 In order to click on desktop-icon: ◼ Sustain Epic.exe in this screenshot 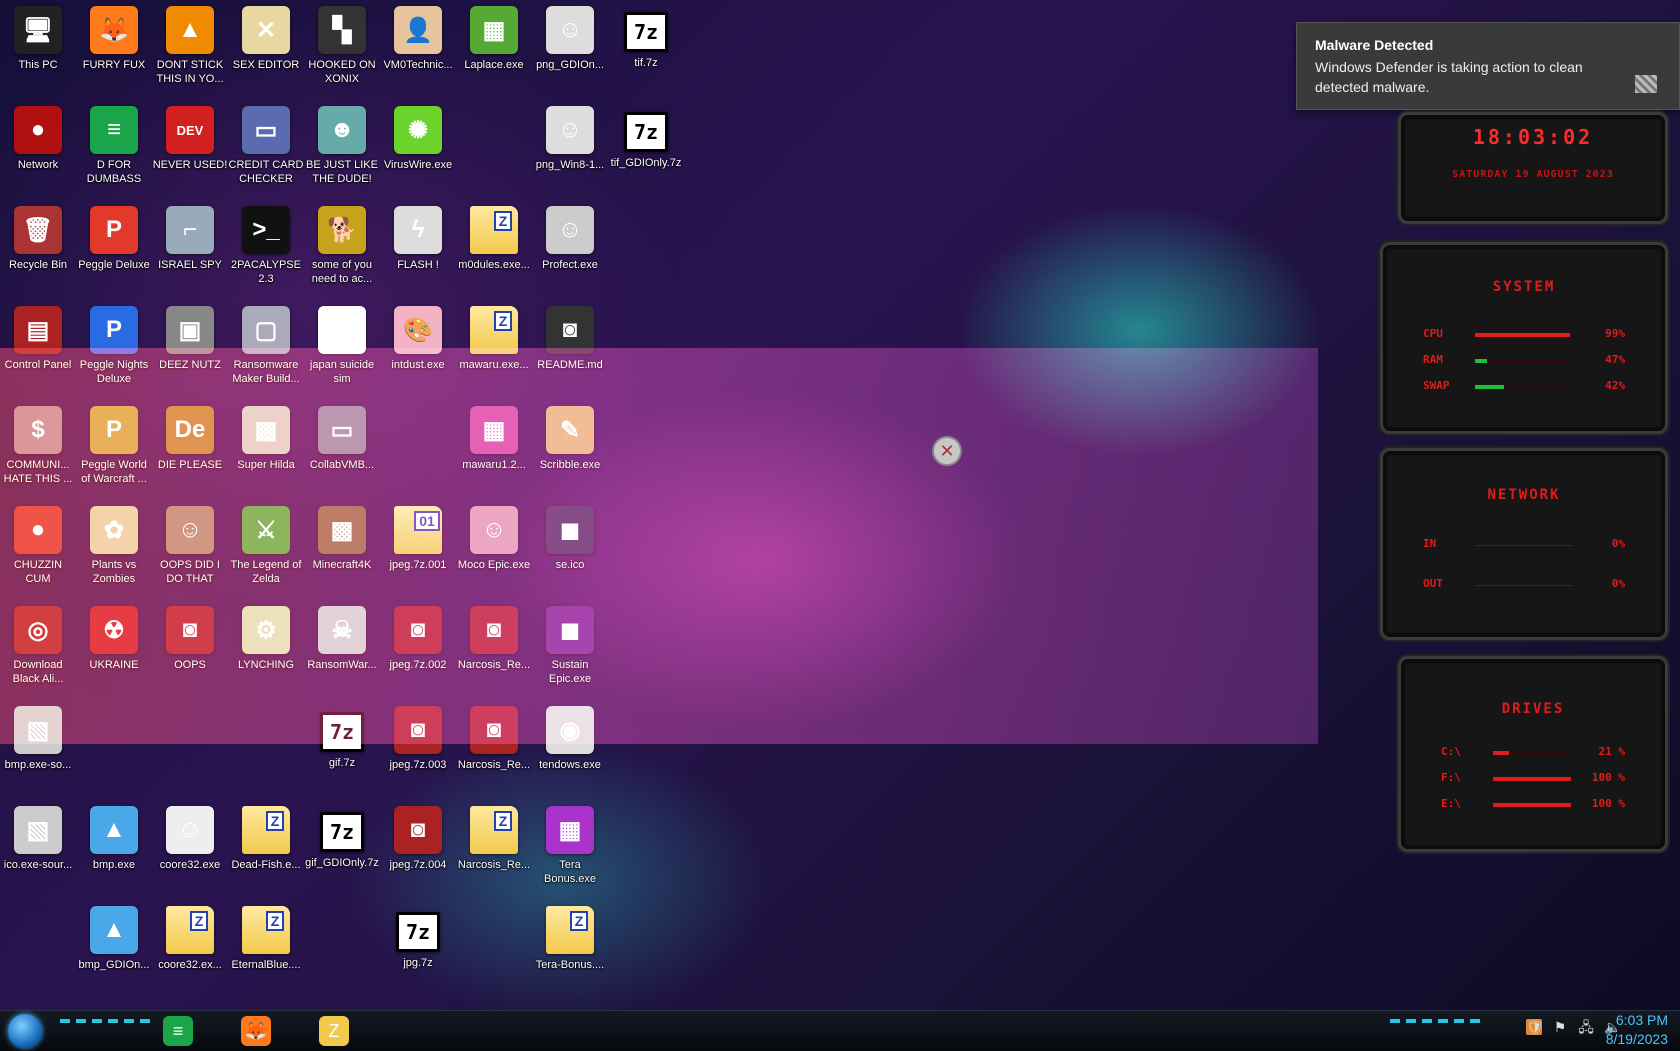, I will do `click(570, 648)`.